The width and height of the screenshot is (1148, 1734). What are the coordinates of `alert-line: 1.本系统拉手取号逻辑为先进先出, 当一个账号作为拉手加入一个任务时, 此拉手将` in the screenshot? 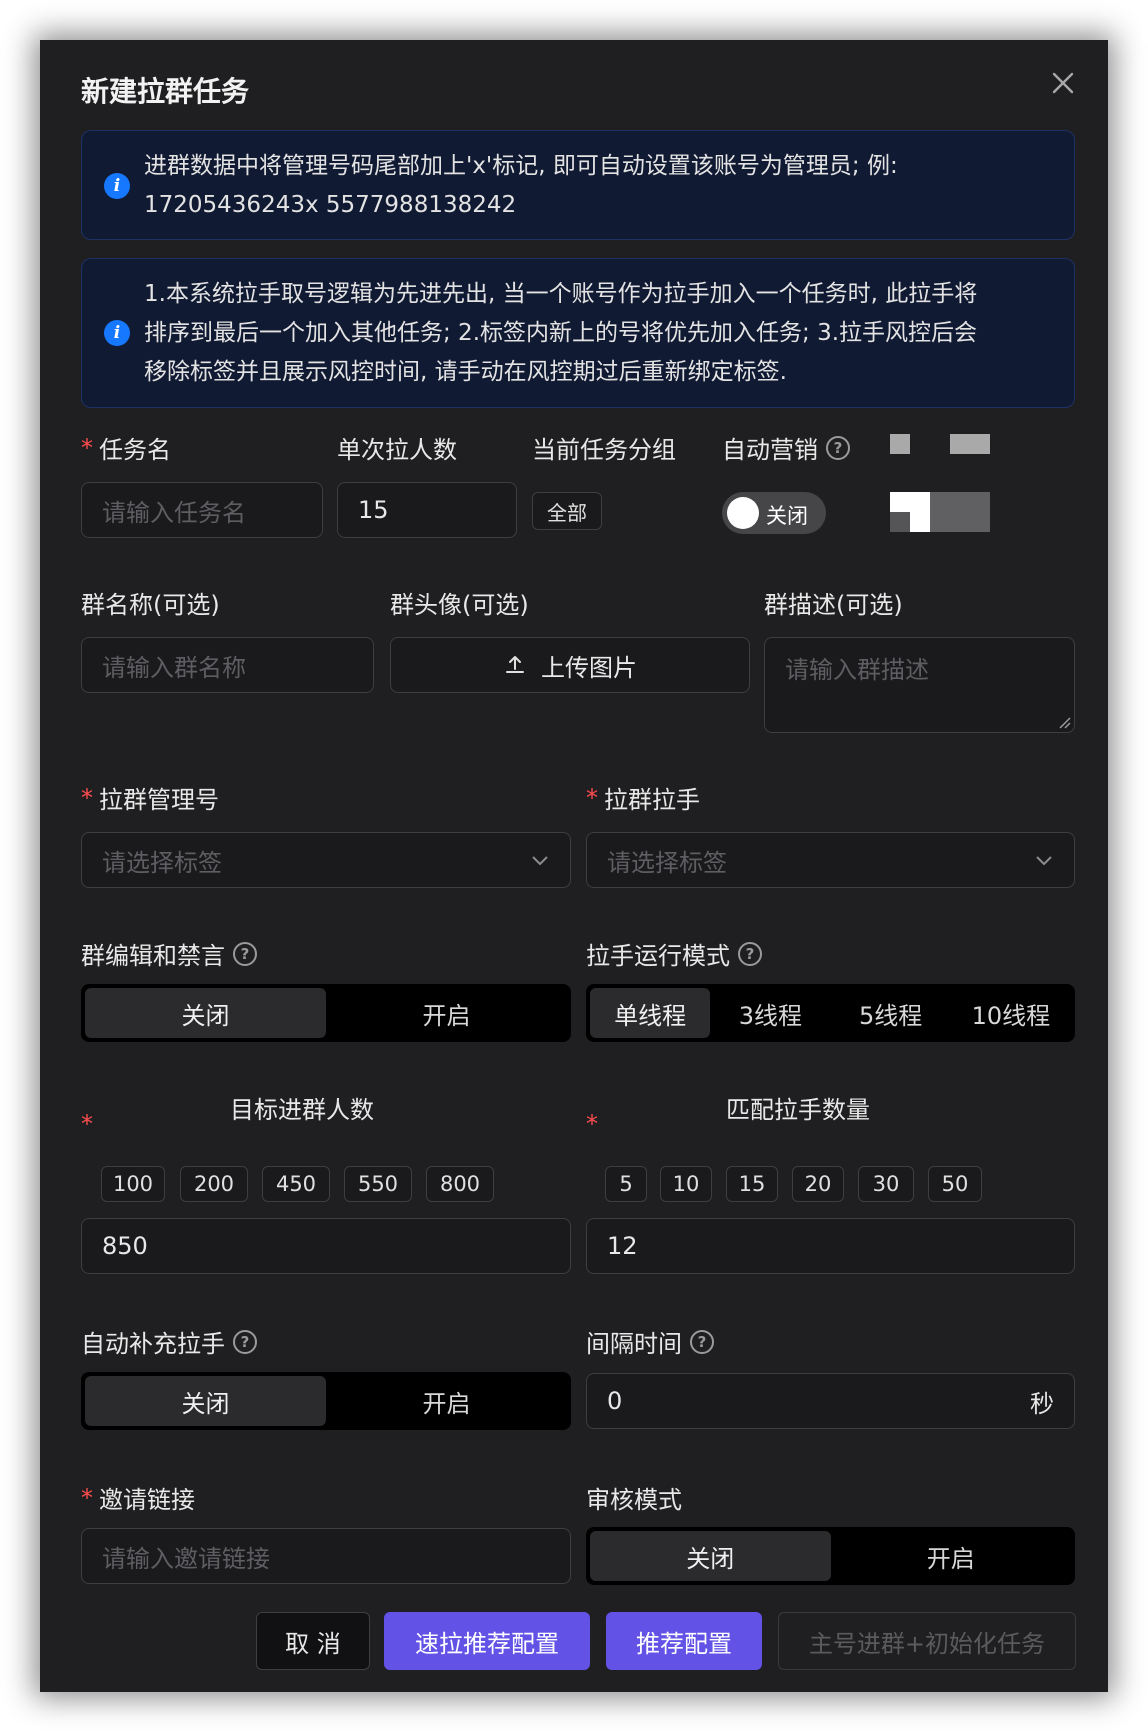 It's located at (561, 294).